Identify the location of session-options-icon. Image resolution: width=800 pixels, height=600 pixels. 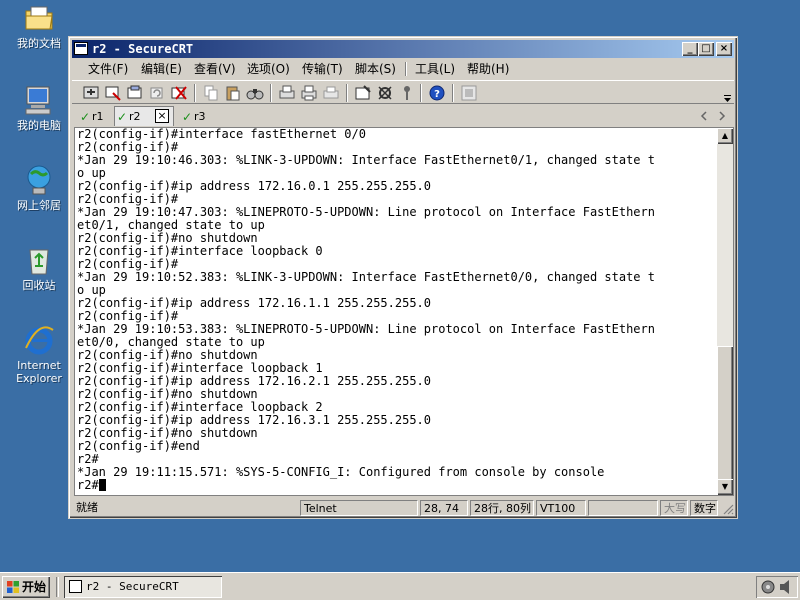
(363, 93).